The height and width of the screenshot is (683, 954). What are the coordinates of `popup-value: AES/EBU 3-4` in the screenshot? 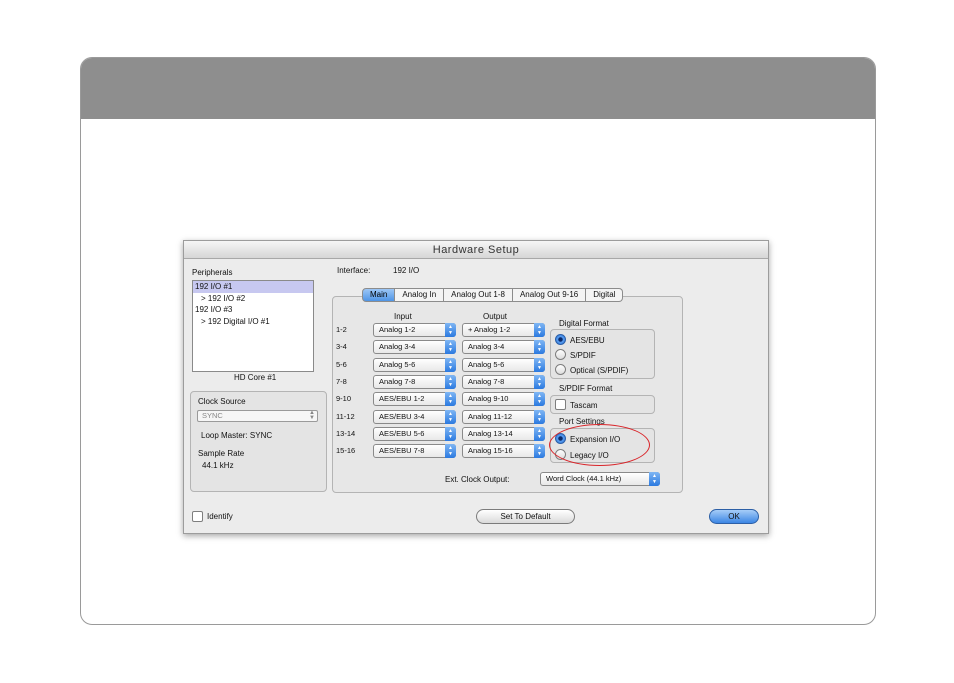 It's located at (402, 416).